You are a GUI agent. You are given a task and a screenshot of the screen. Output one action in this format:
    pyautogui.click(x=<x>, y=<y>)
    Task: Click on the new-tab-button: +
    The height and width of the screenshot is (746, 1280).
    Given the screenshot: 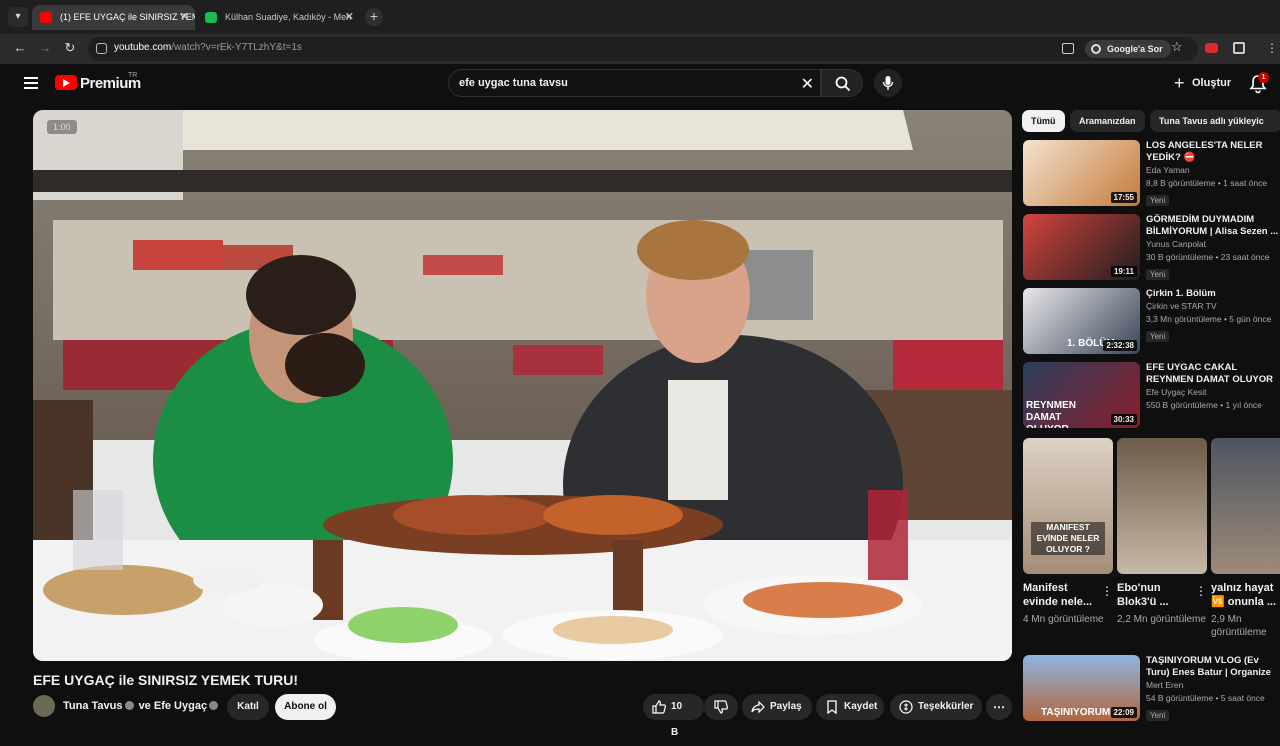 What is the action you would take?
    pyautogui.click(x=374, y=17)
    